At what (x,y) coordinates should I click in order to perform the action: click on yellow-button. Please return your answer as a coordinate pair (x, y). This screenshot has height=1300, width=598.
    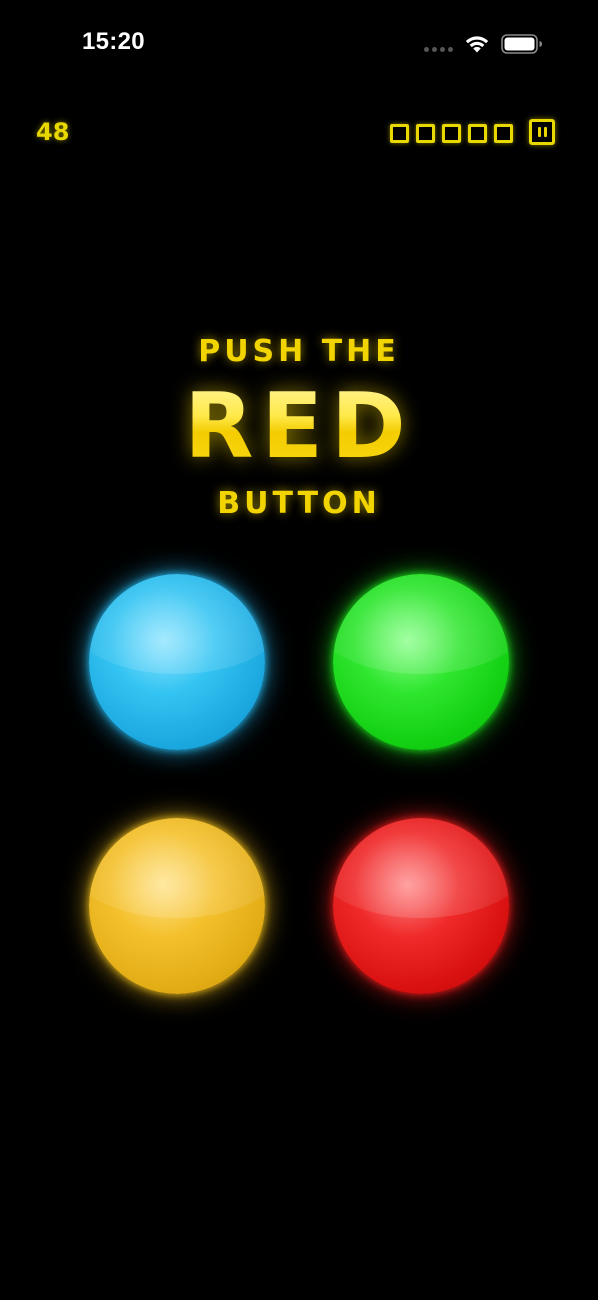
    Looking at the image, I should click on (177, 906).